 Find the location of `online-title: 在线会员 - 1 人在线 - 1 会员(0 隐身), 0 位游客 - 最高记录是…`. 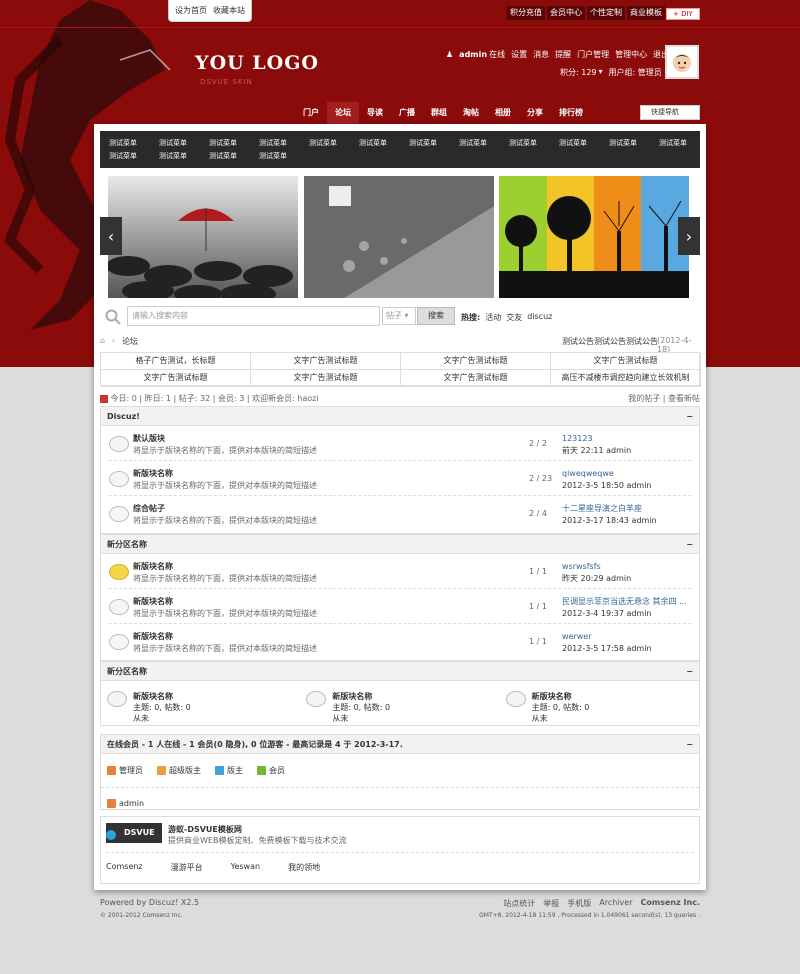

online-title: 在线会员 - 1 人在线 - 1 会员(0 隐身), 0 位游客 - 最高记录是… is located at coordinates (255, 744).